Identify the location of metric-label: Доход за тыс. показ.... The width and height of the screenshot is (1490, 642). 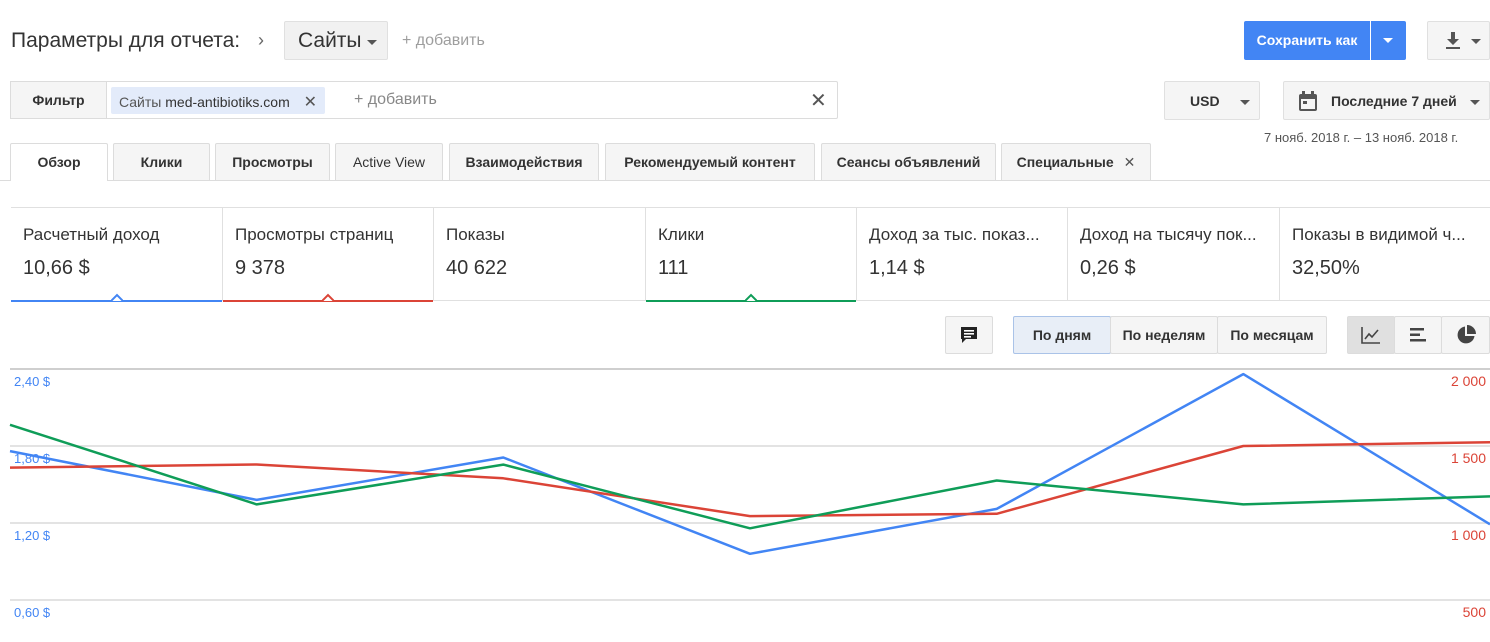
(954, 234).